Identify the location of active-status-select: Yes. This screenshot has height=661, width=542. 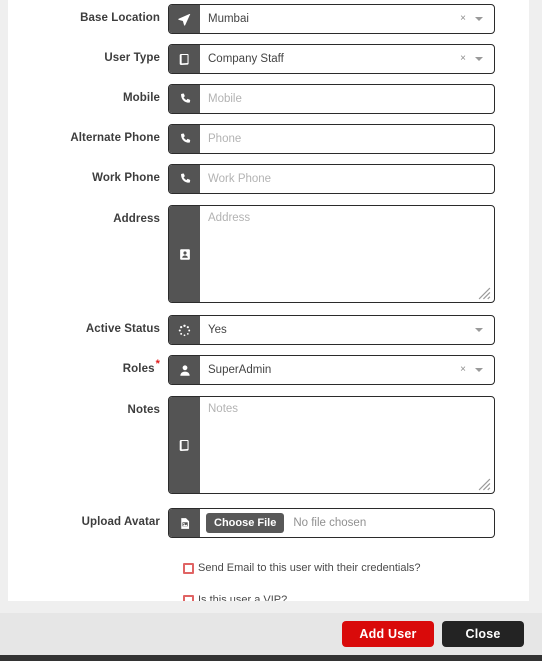
(347, 330).